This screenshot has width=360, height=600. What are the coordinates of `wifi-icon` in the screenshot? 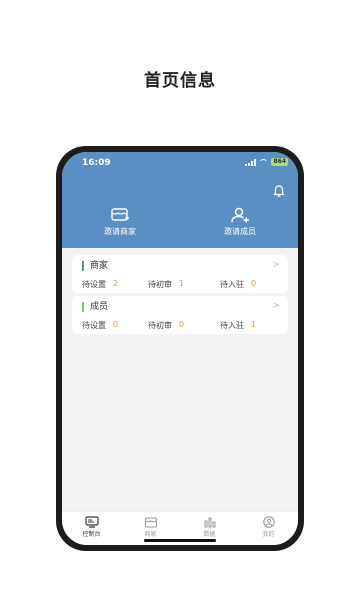 It's located at (264, 162).